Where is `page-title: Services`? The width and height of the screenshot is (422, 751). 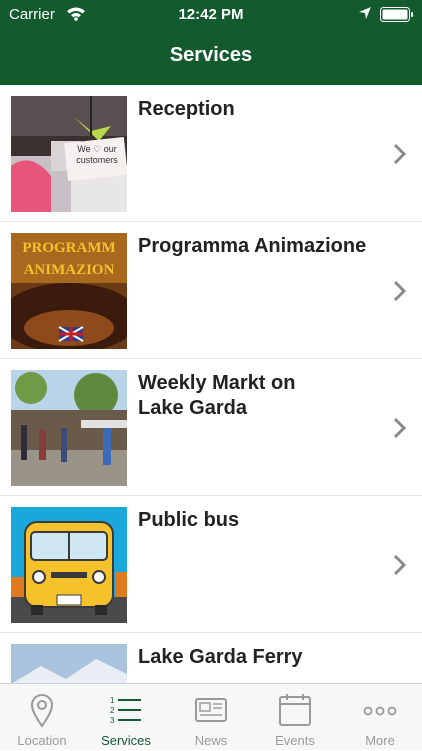
page-title: Services is located at coordinates (211, 55).